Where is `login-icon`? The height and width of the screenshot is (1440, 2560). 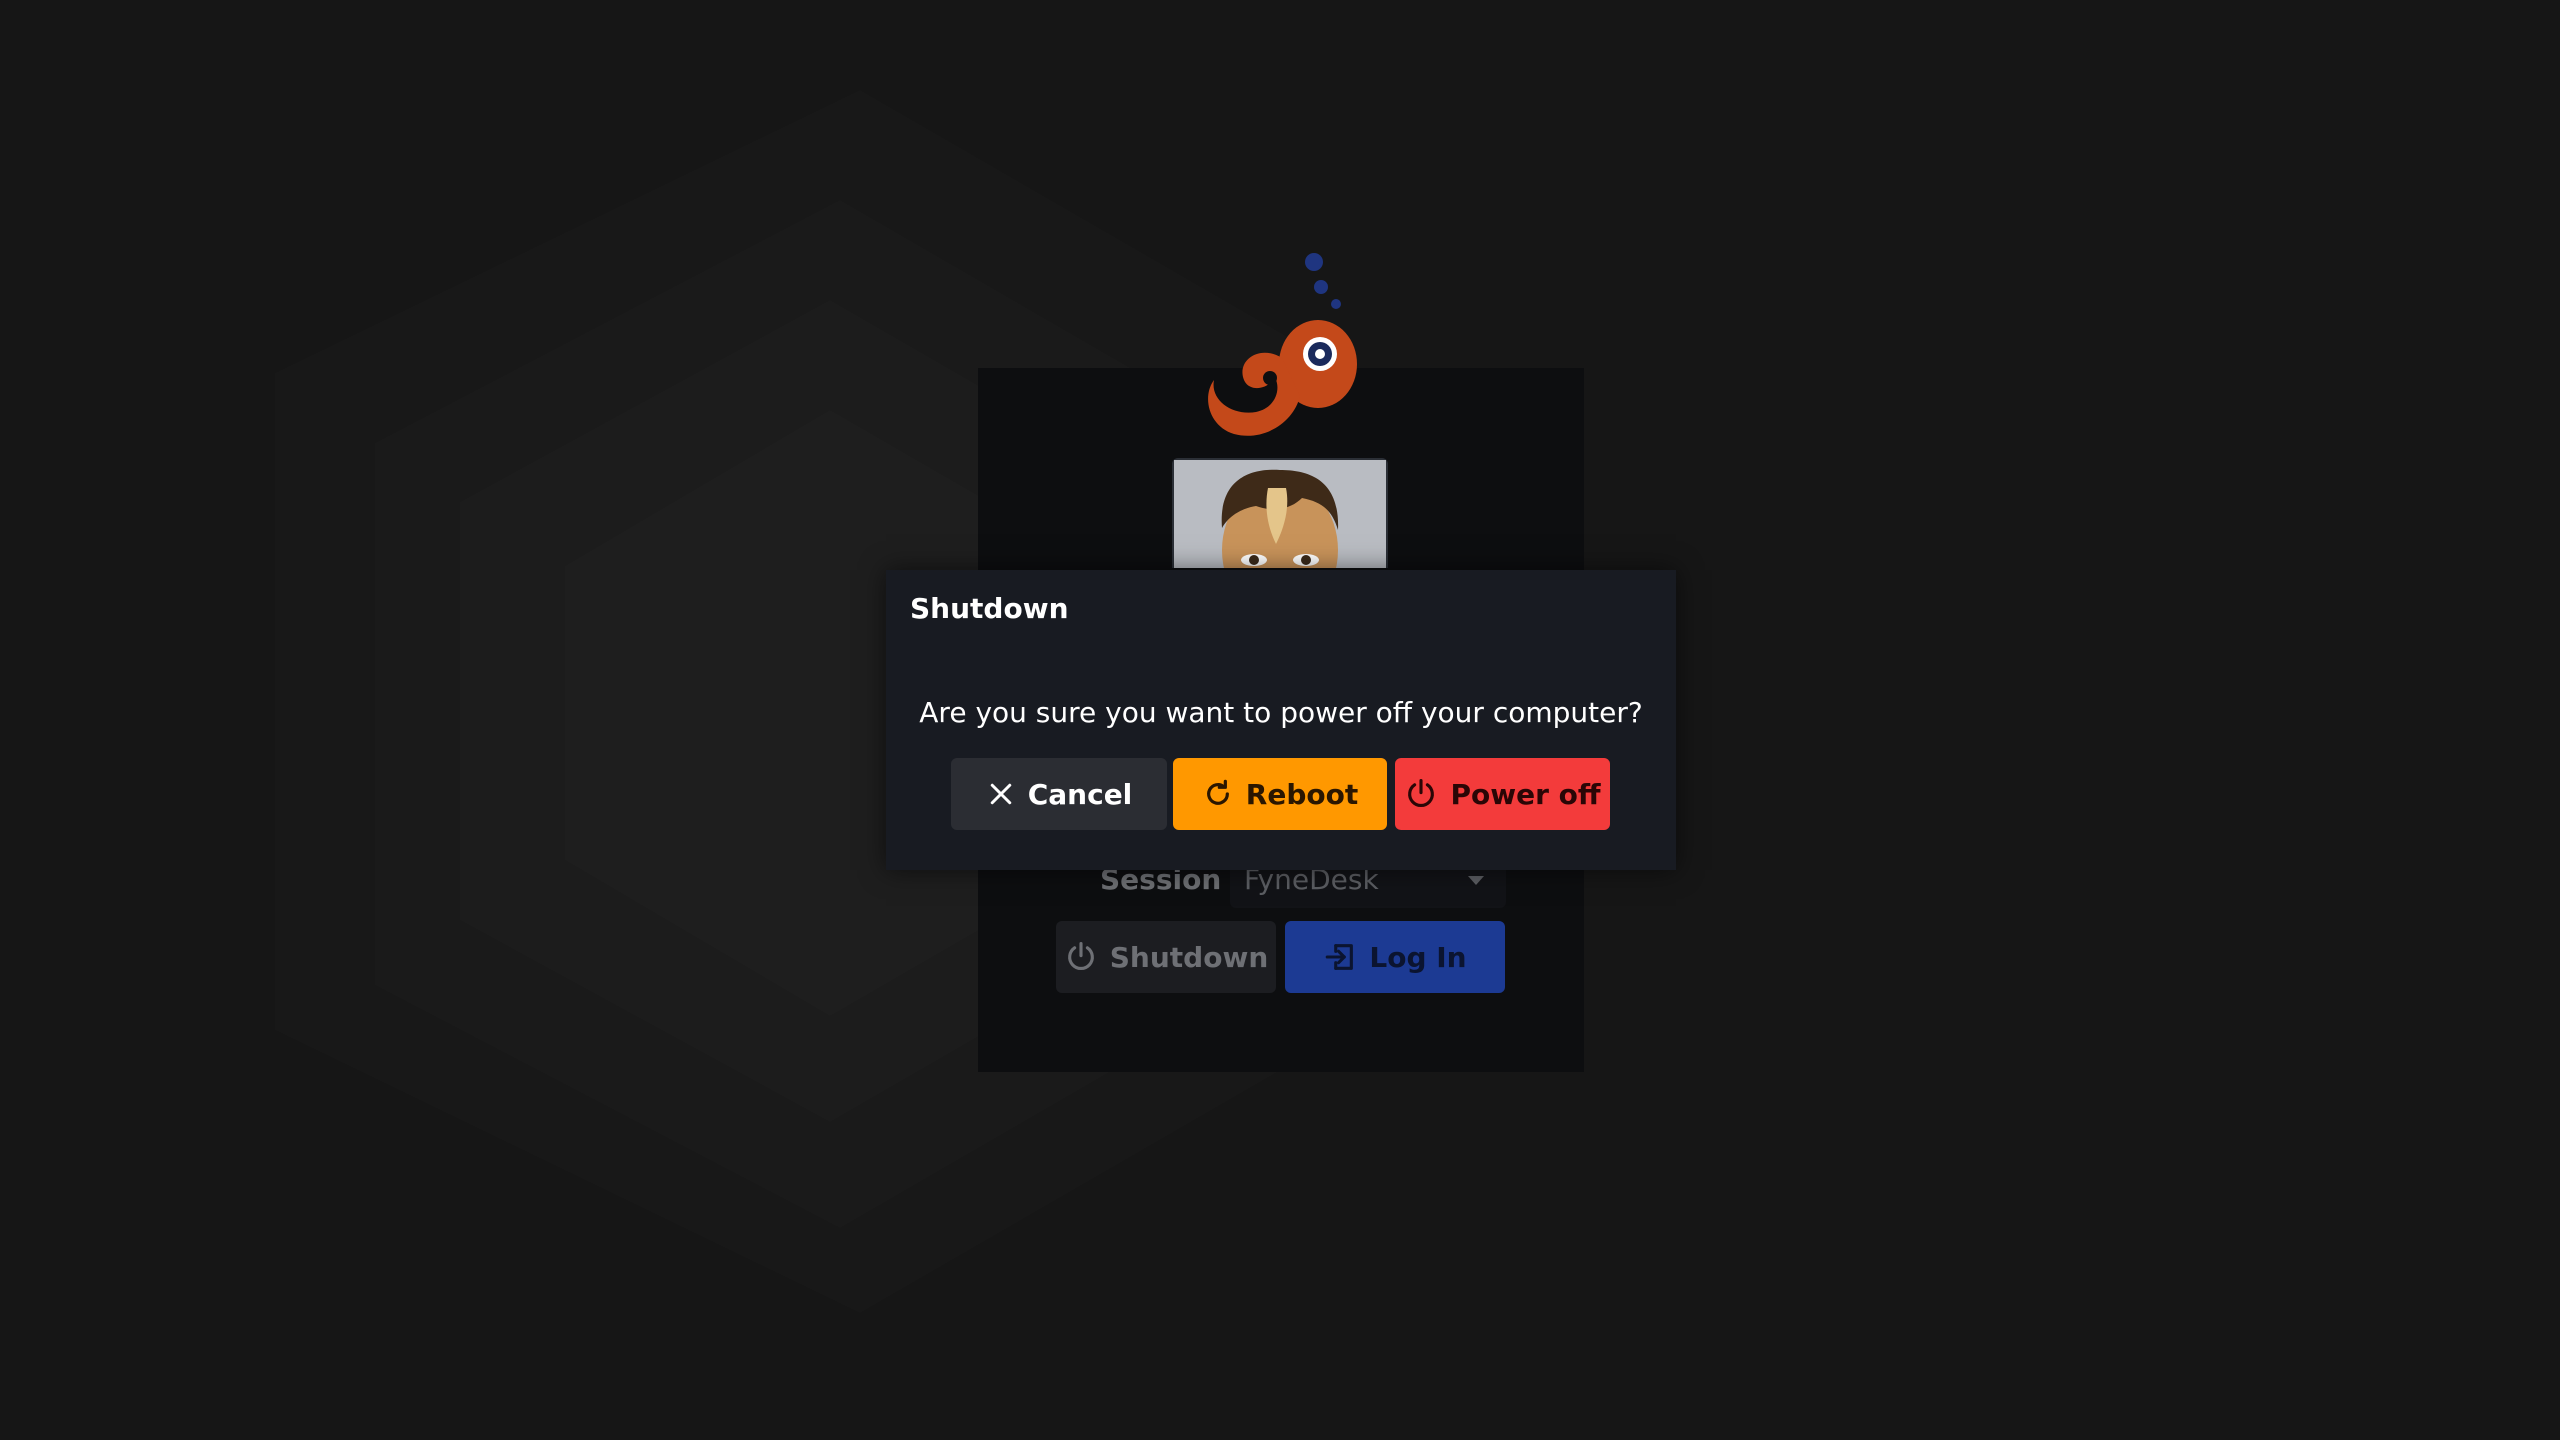 login-icon is located at coordinates (1340, 957).